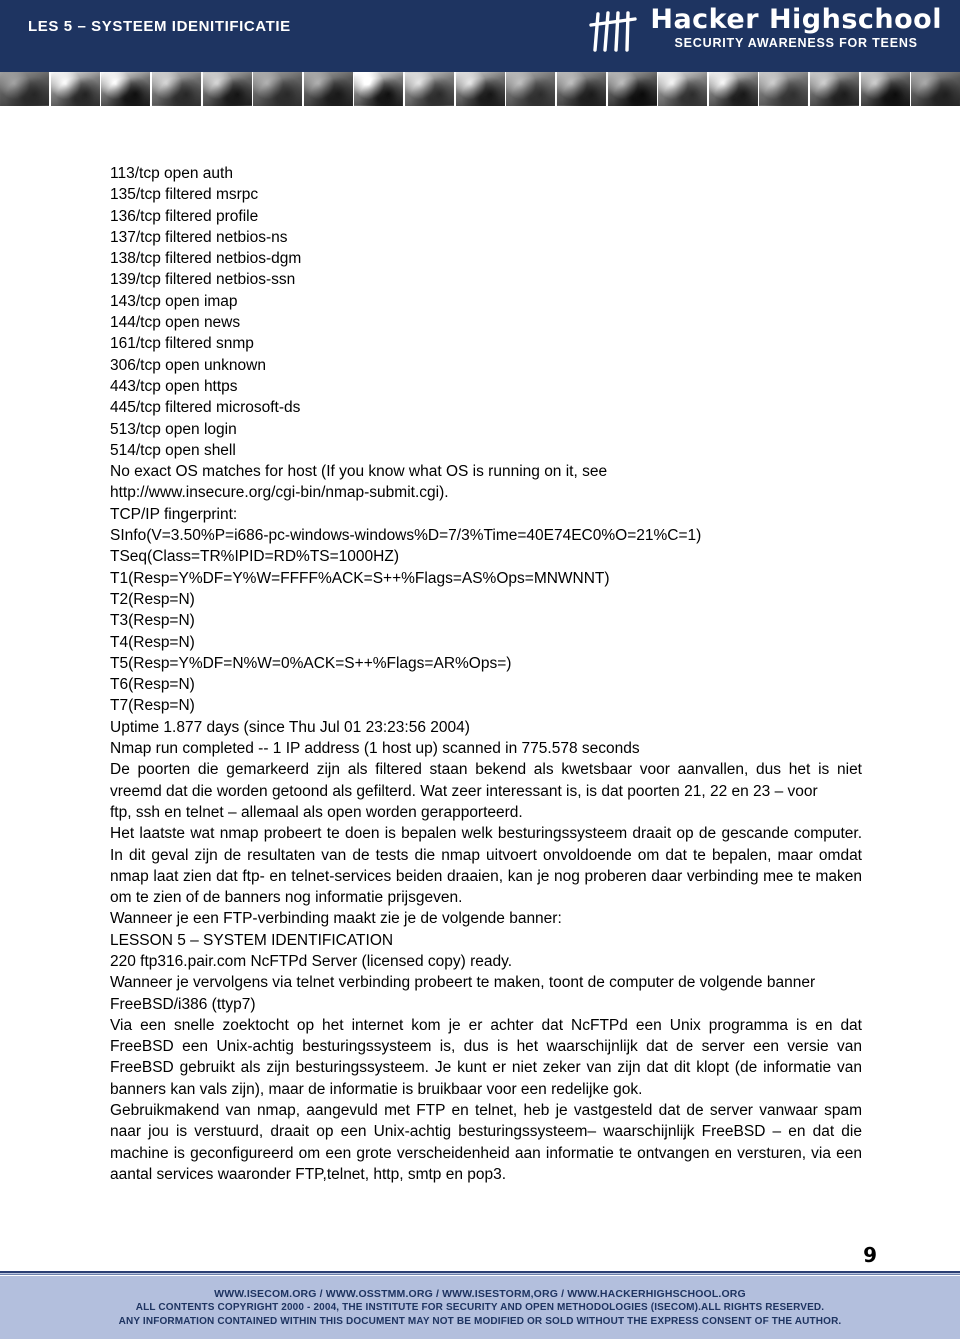  I want to click on scan-output-line: T3(Resp=N), so click(152, 621).